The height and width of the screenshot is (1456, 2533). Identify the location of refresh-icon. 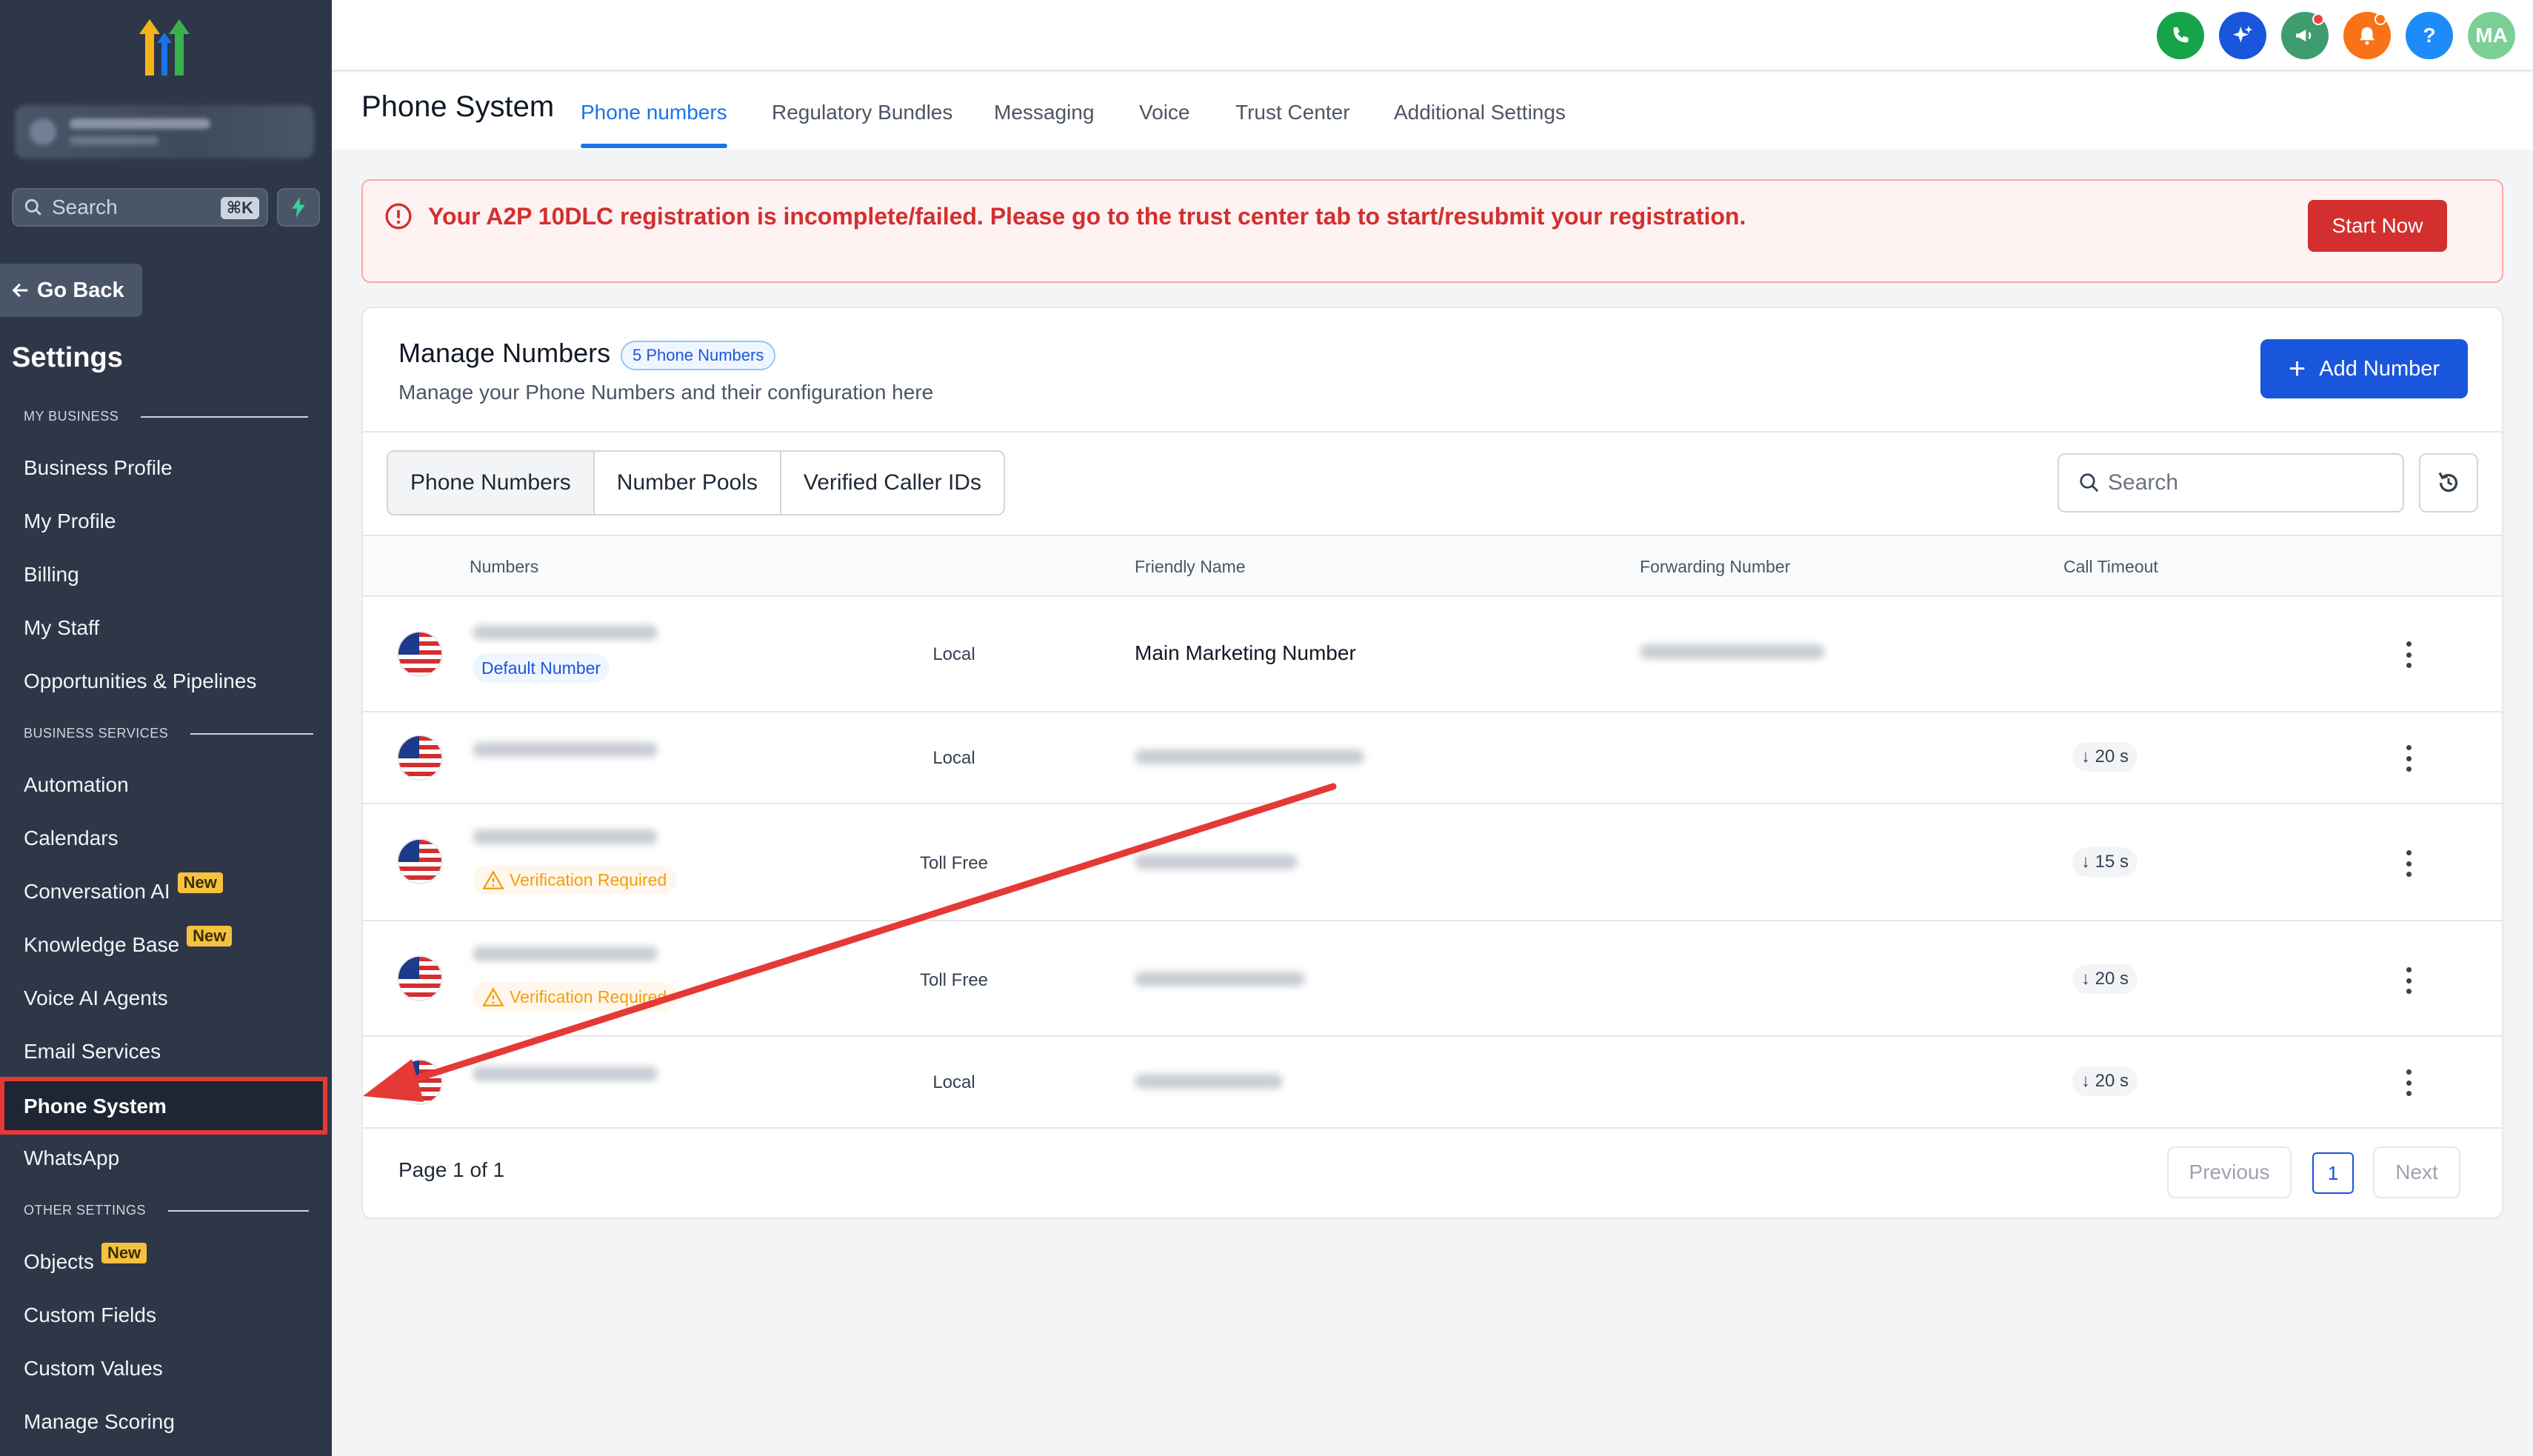
(2448, 482).